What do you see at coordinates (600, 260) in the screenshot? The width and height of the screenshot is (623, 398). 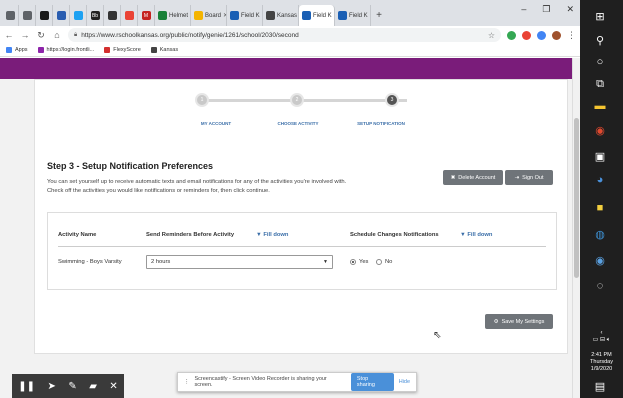 I see `app-icon: ◉` at bounding box center [600, 260].